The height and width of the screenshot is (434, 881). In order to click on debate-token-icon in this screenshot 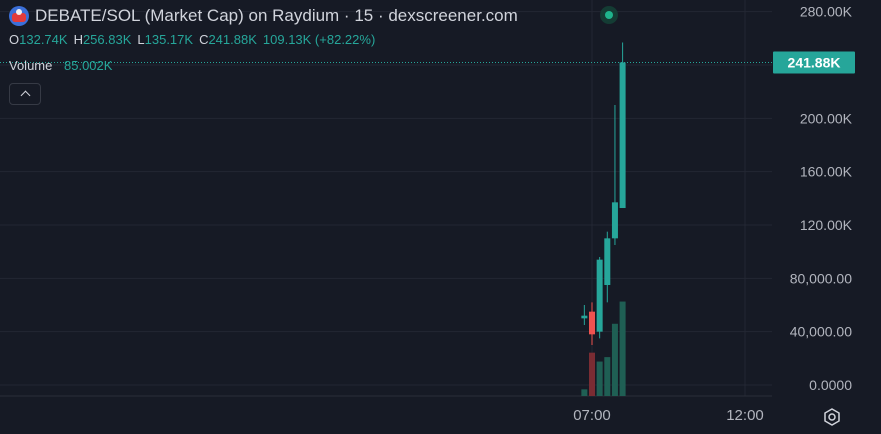, I will do `click(19, 16)`.